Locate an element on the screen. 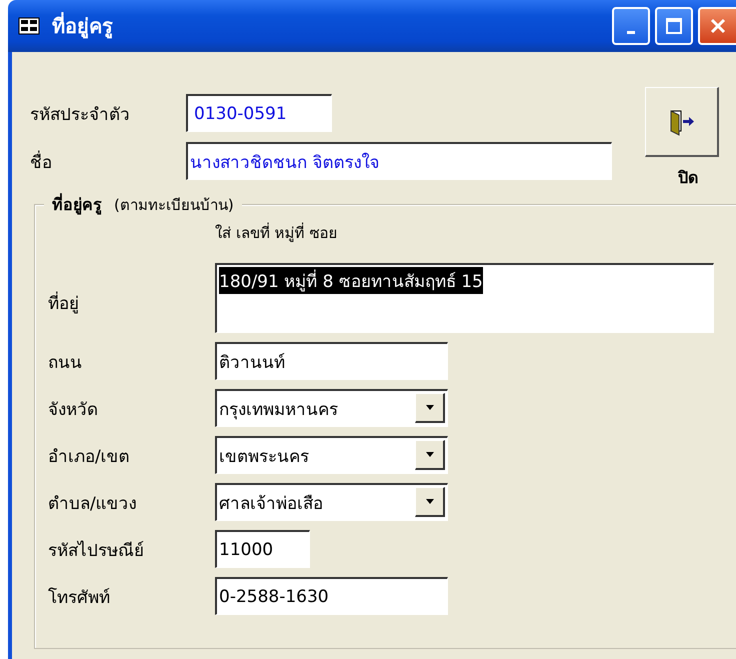  hint-text: ใส่ เลขที่ หมู่ที่ ซอย is located at coordinates (276, 233).